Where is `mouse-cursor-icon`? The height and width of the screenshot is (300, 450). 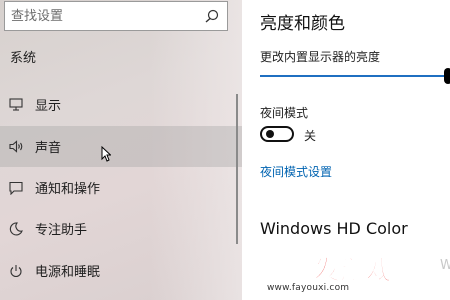 mouse-cursor-icon is located at coordinates (106, 154).